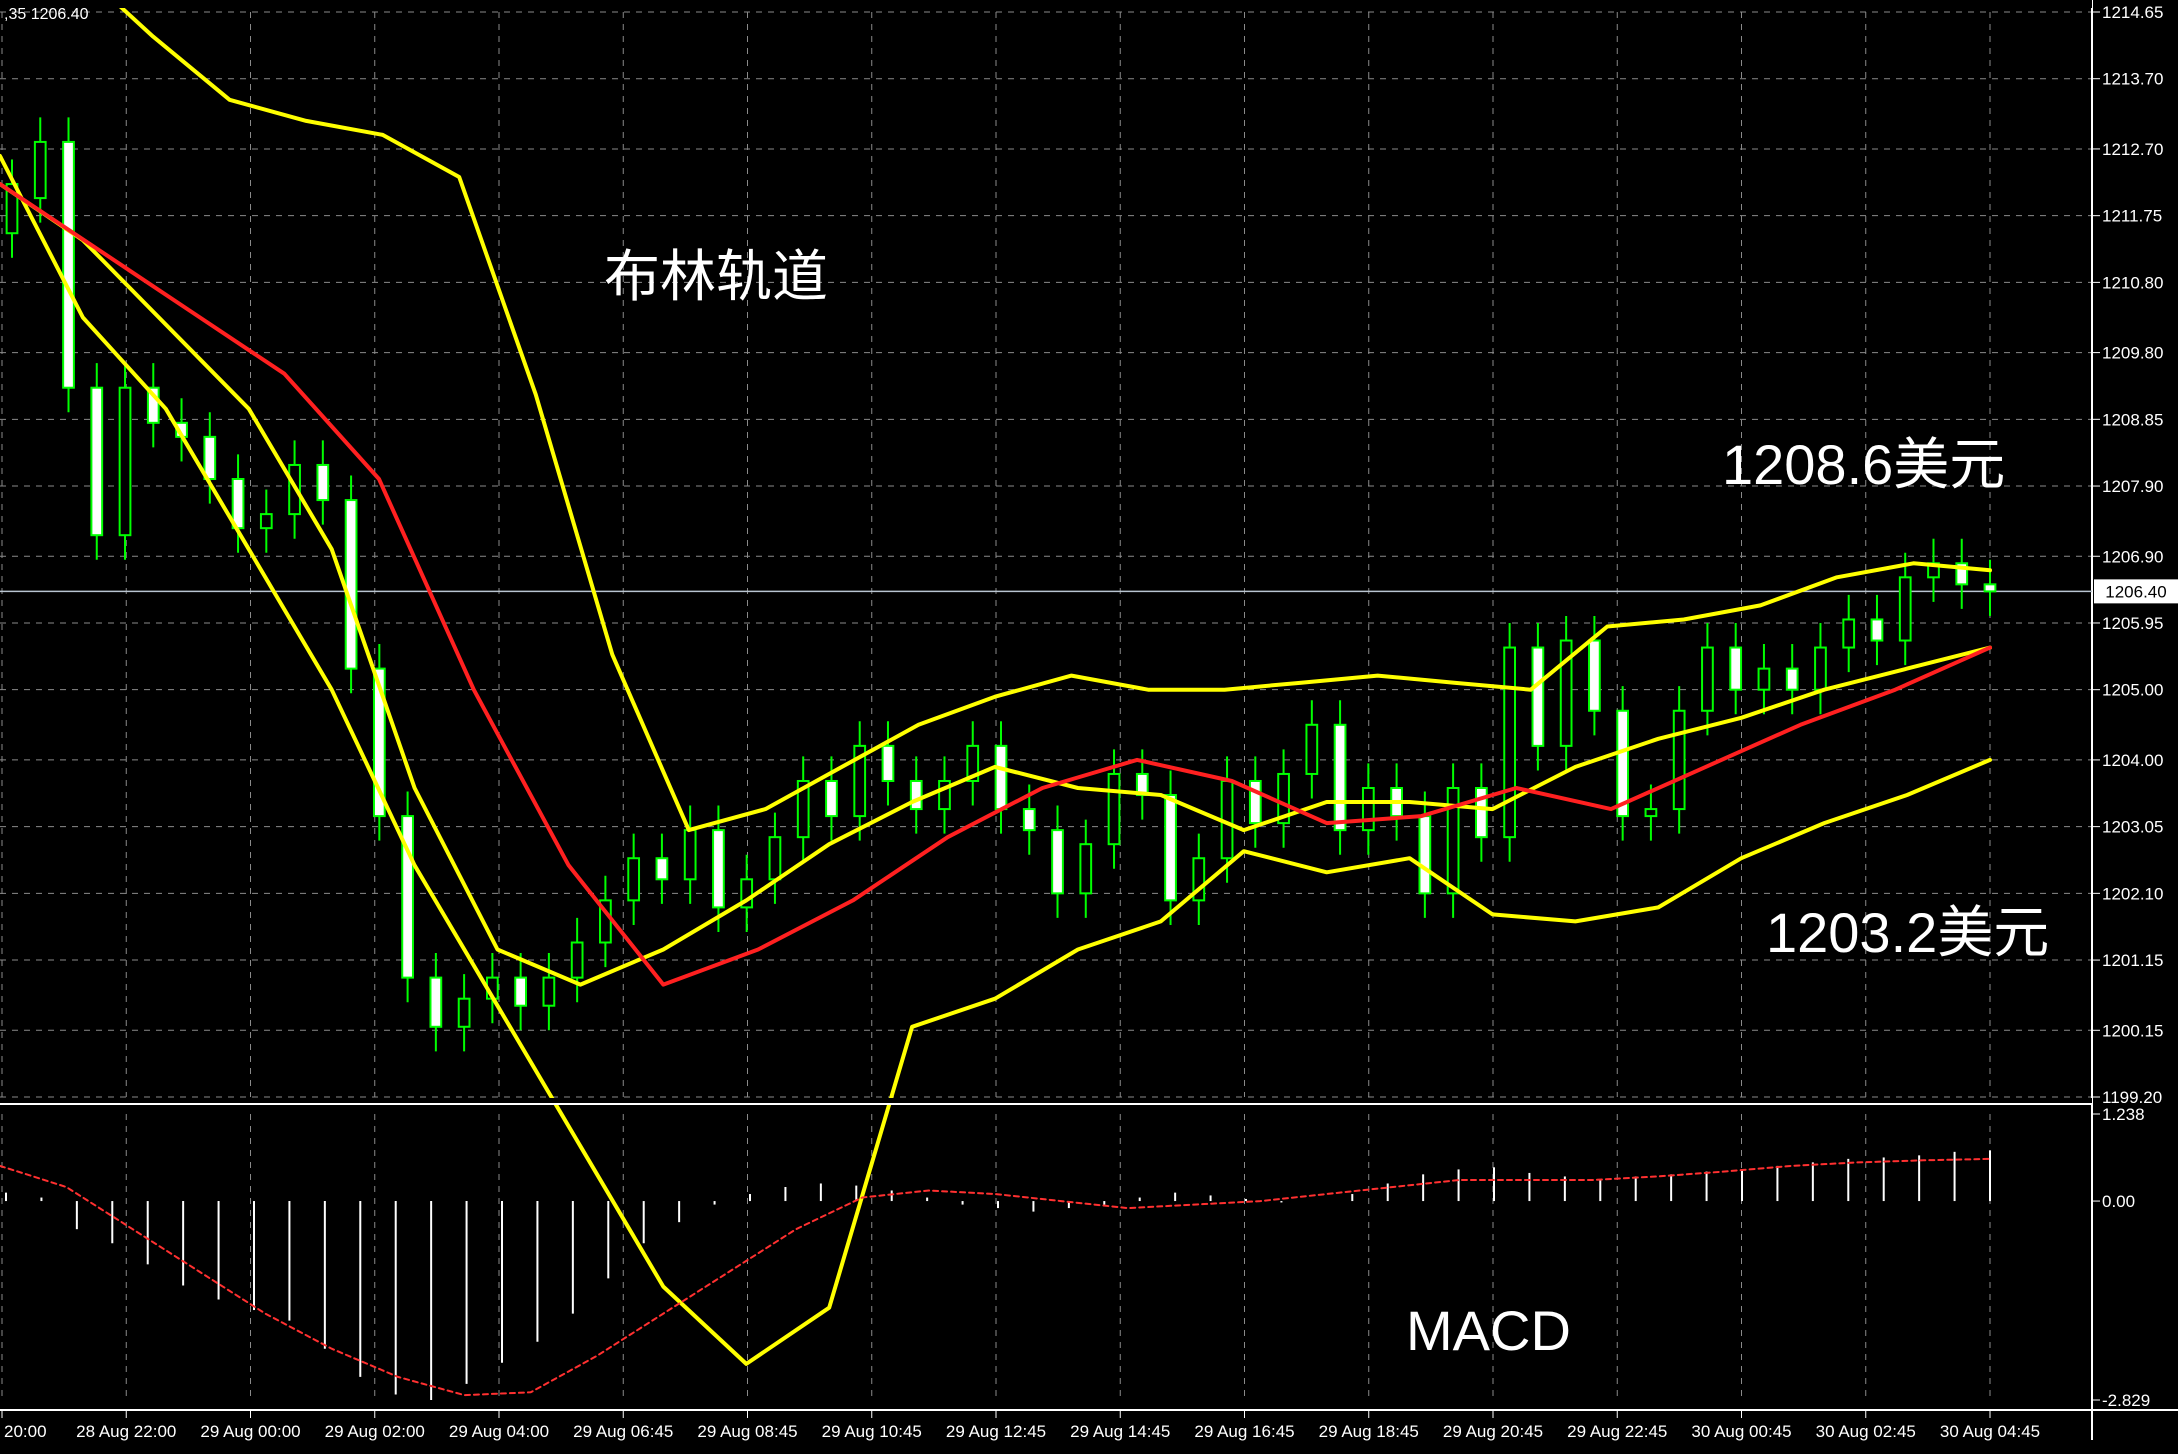 The image size is (2178, 1454). What do you see at coordinates (2132, 79) in the screenshot?
I see `y-tick-label: 1213.70` at bounding box center [2132, 79].